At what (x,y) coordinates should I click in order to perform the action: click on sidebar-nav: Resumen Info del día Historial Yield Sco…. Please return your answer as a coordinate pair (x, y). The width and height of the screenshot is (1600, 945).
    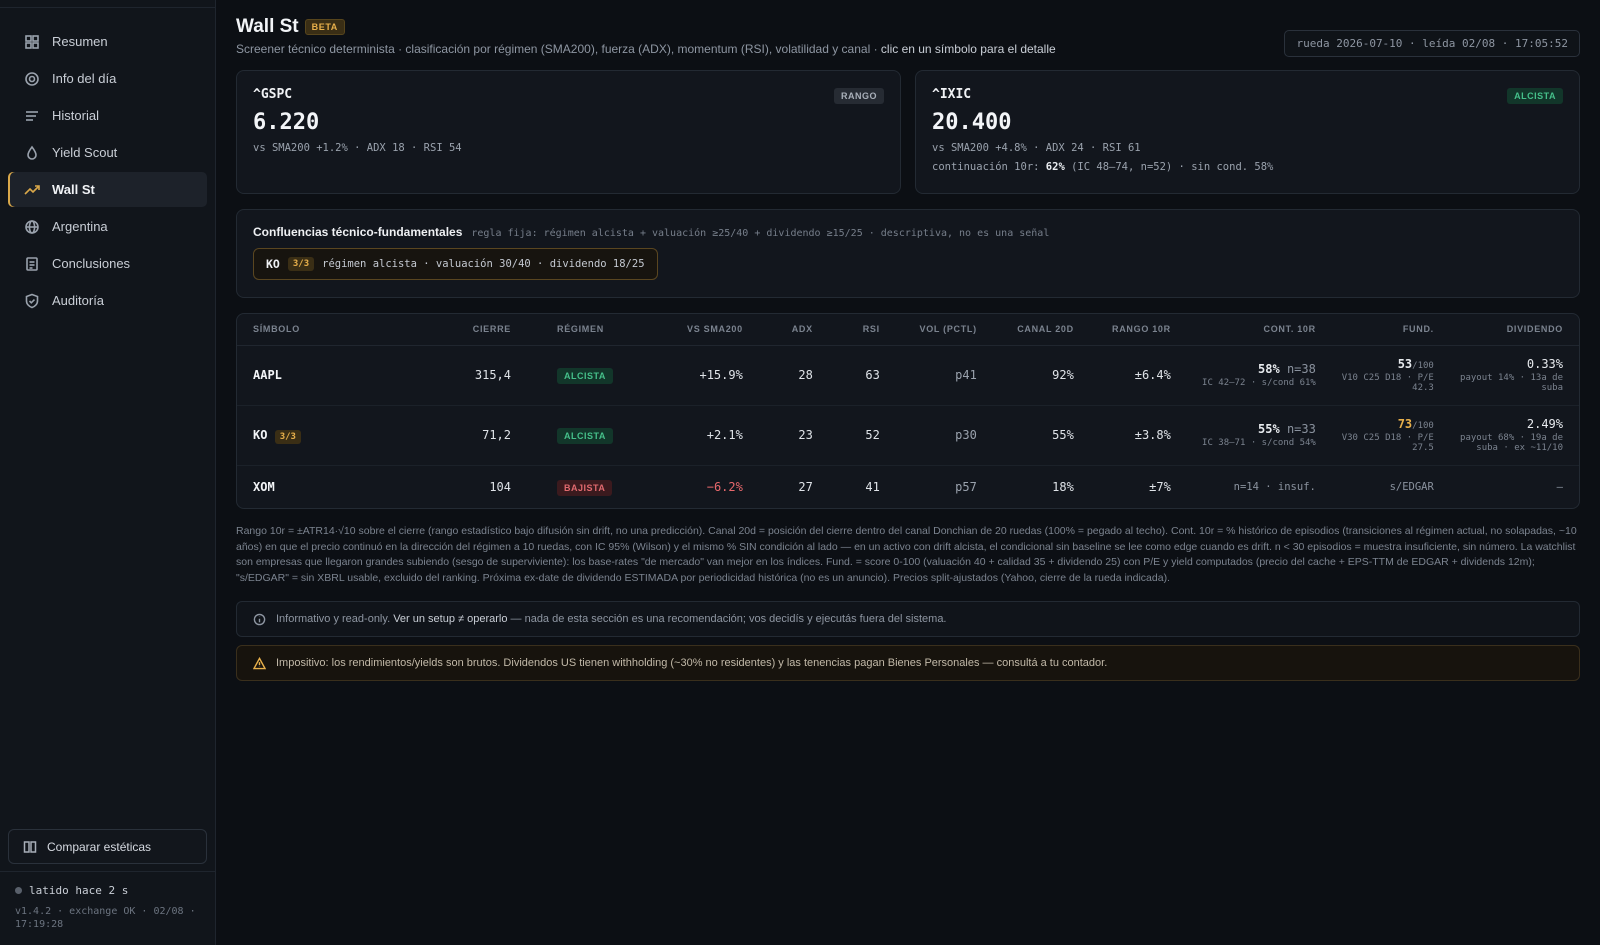
    Looking at the image, I should click on (107, 163).